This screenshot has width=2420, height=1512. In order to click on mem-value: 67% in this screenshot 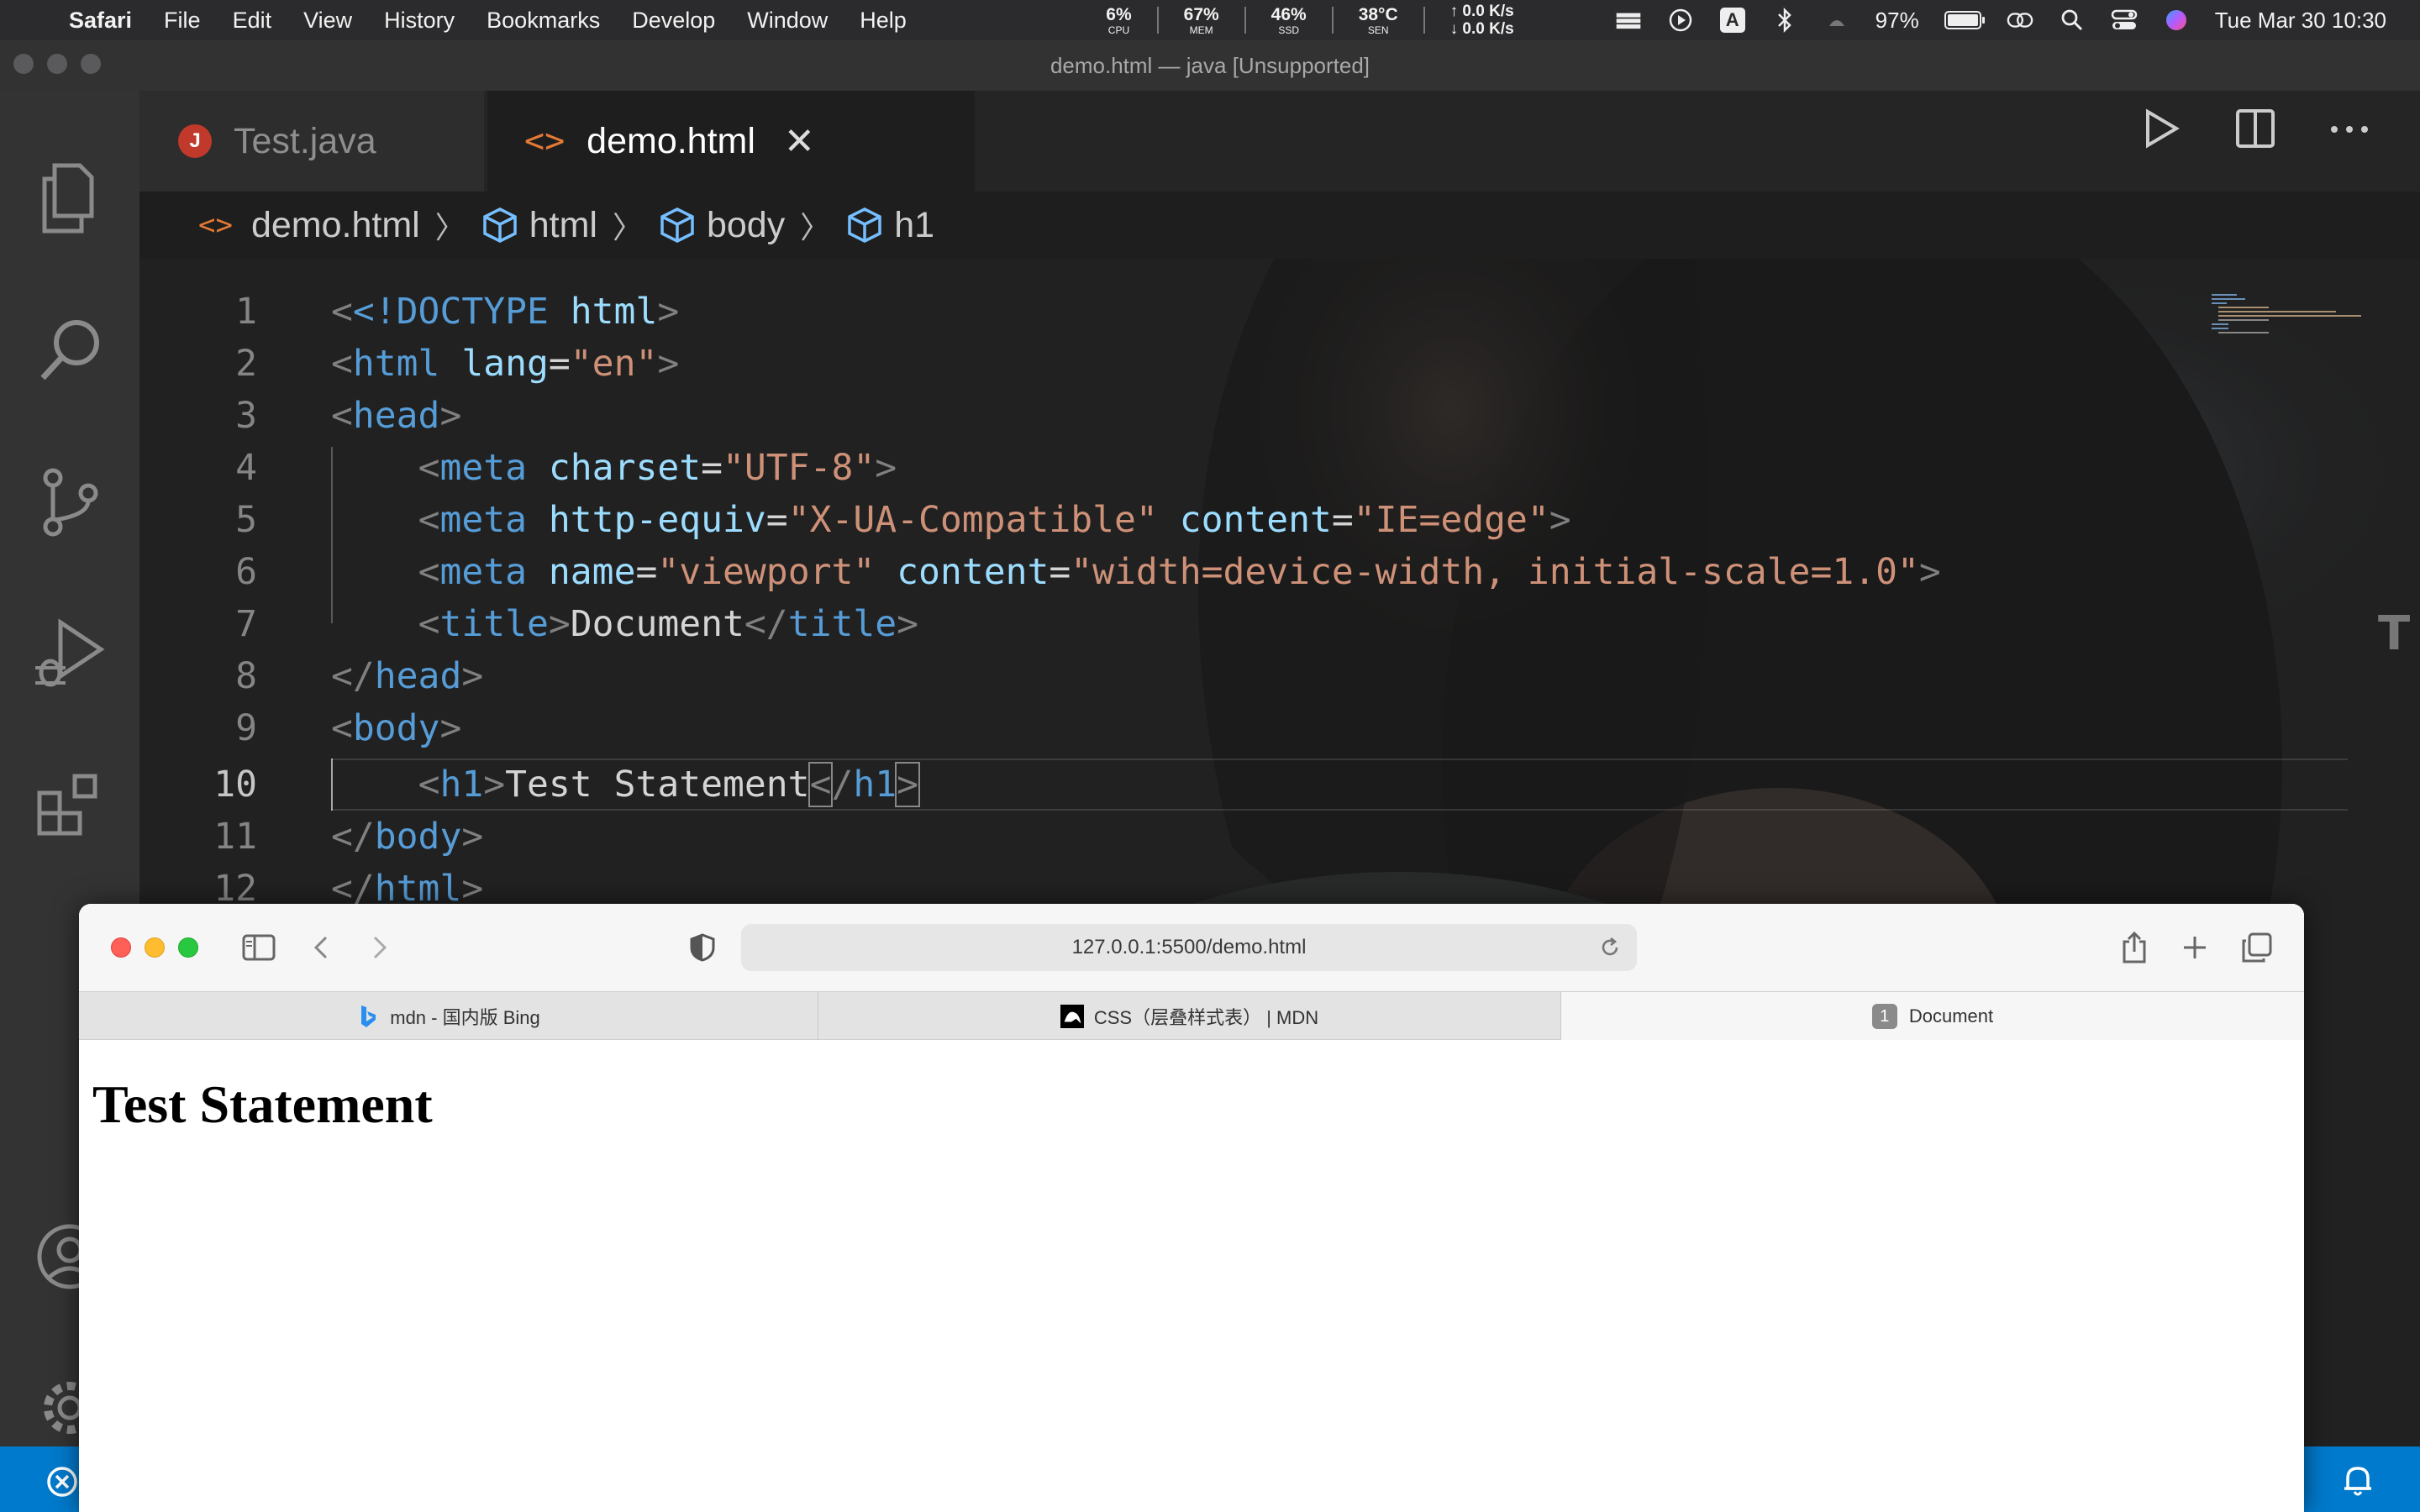, I will do `click(1201, 14)`.